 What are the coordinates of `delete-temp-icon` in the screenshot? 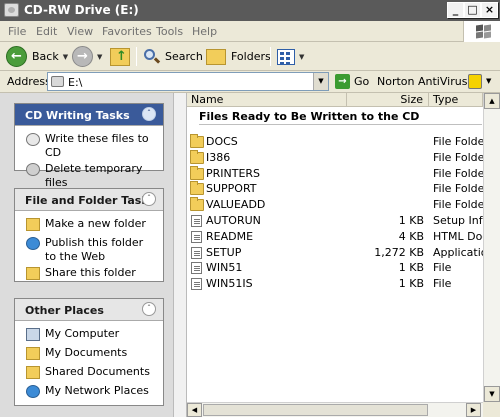 It's located at (33, 169).